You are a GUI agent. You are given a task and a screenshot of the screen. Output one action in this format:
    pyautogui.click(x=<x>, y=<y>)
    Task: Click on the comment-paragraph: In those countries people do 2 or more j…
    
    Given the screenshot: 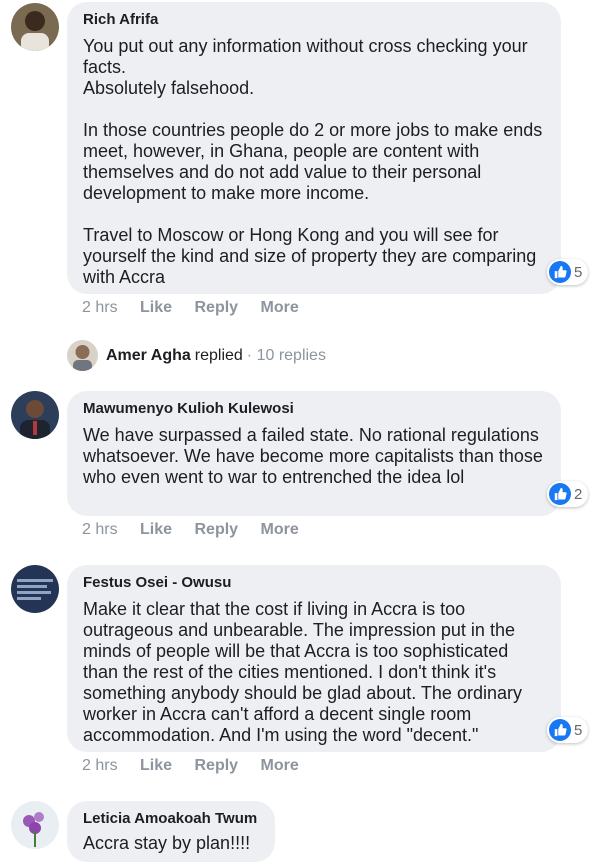 What is the action you would take?
    pyautogui.click(x=313, y=161)
    